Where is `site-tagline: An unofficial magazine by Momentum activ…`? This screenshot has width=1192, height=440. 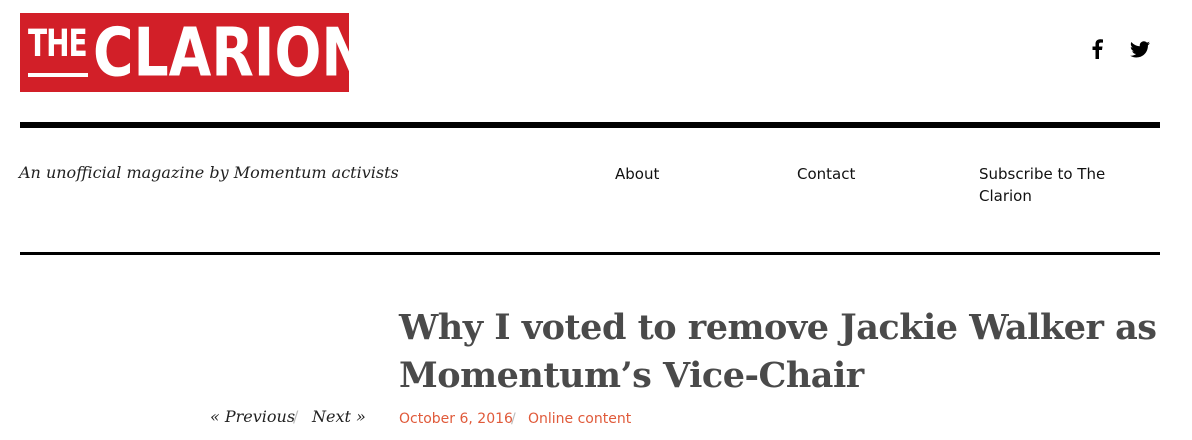 site-tagline: An unofficial magazine by Momentum activ… is located at coordinates (209, 172).